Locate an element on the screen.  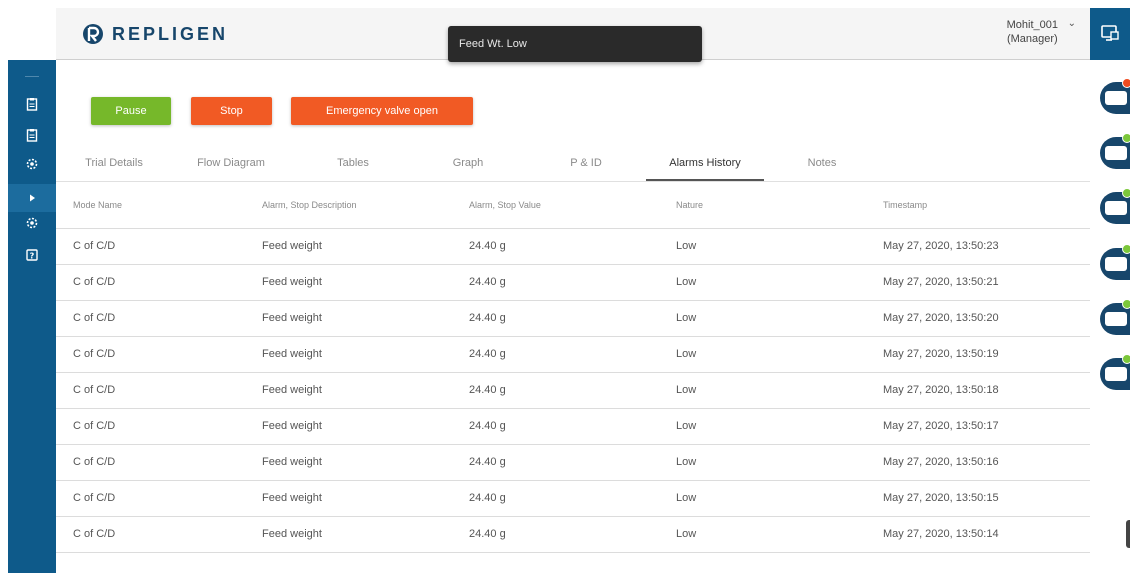
user-name: Mohit_001 is located at coordinates (1032, 25).